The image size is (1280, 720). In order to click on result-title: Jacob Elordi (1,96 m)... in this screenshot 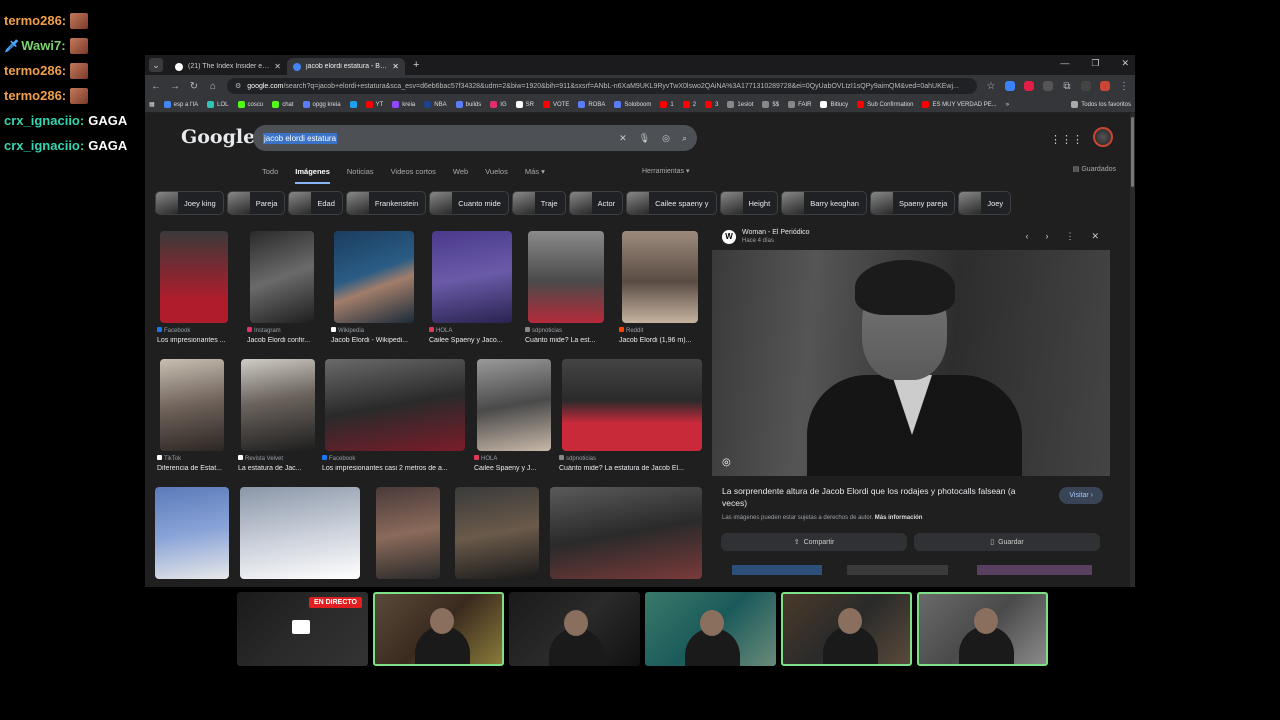, I will do `click(660, 340)`.